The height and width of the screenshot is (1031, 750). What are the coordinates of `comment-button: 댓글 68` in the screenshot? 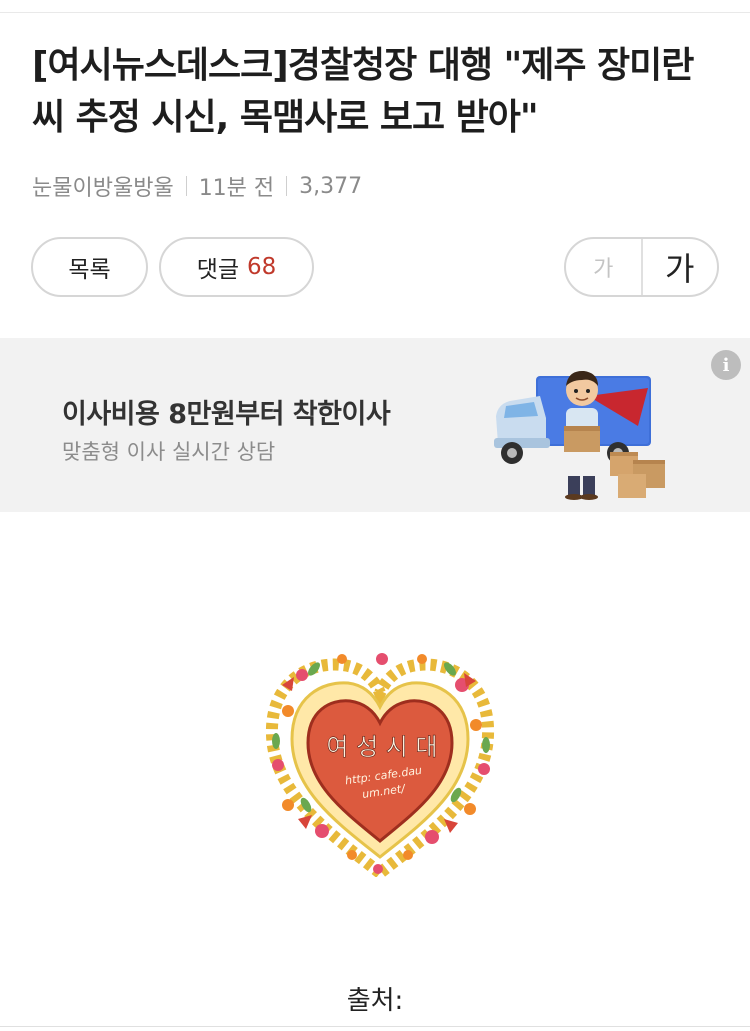 It's located at (236, 267).